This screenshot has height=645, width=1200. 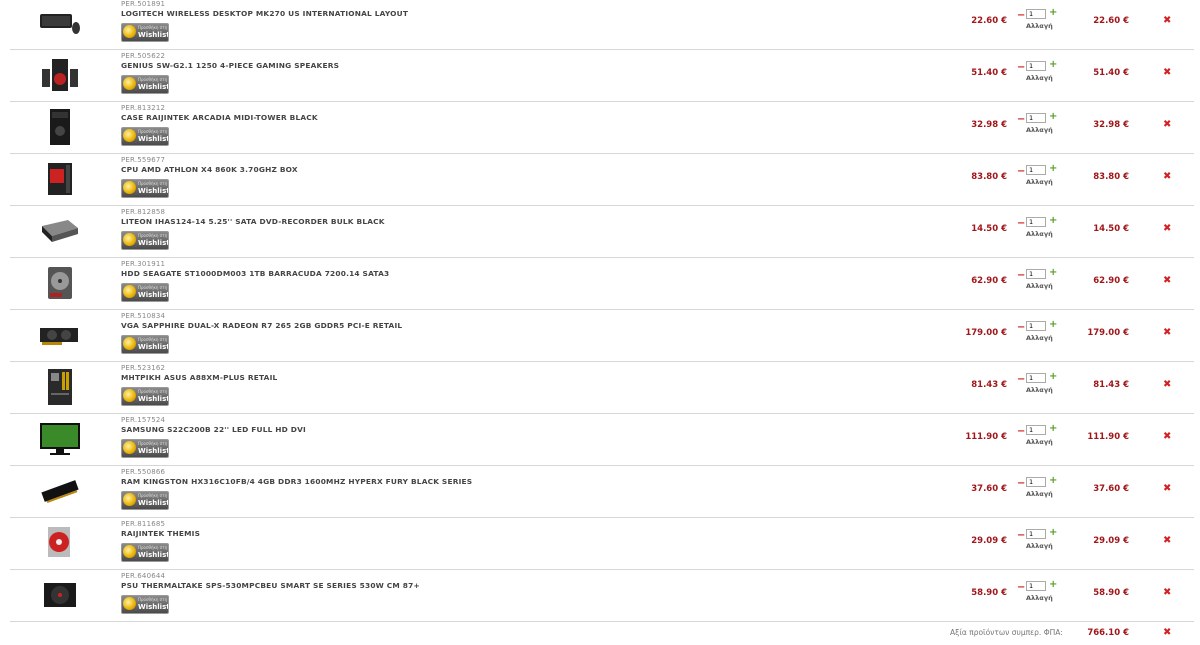 What do you see at coordinates (60, 335) in the screenshot?
I see `graphics-card-icon` at bounding box center [60, 335].